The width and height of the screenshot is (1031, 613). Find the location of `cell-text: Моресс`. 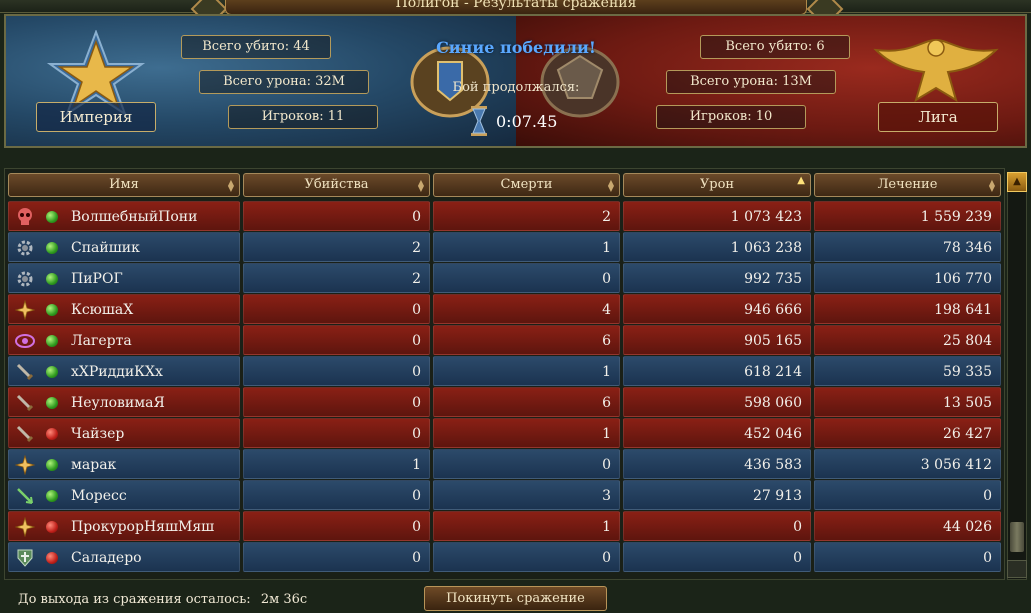

cell-text: Моресс is located at coordinates (99, 496).